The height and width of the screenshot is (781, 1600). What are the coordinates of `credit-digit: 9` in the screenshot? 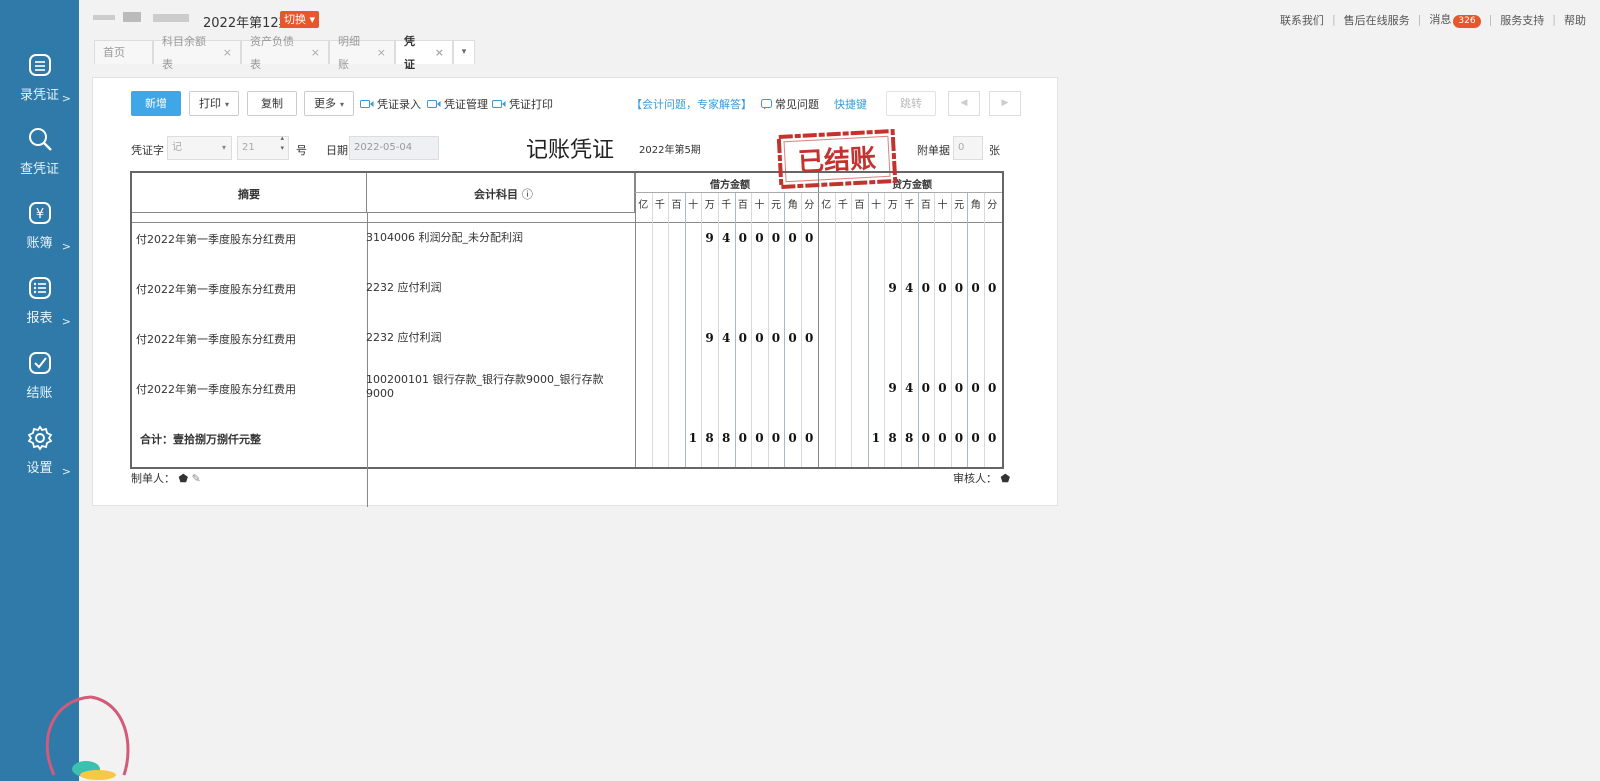 It's located at (892, 388).